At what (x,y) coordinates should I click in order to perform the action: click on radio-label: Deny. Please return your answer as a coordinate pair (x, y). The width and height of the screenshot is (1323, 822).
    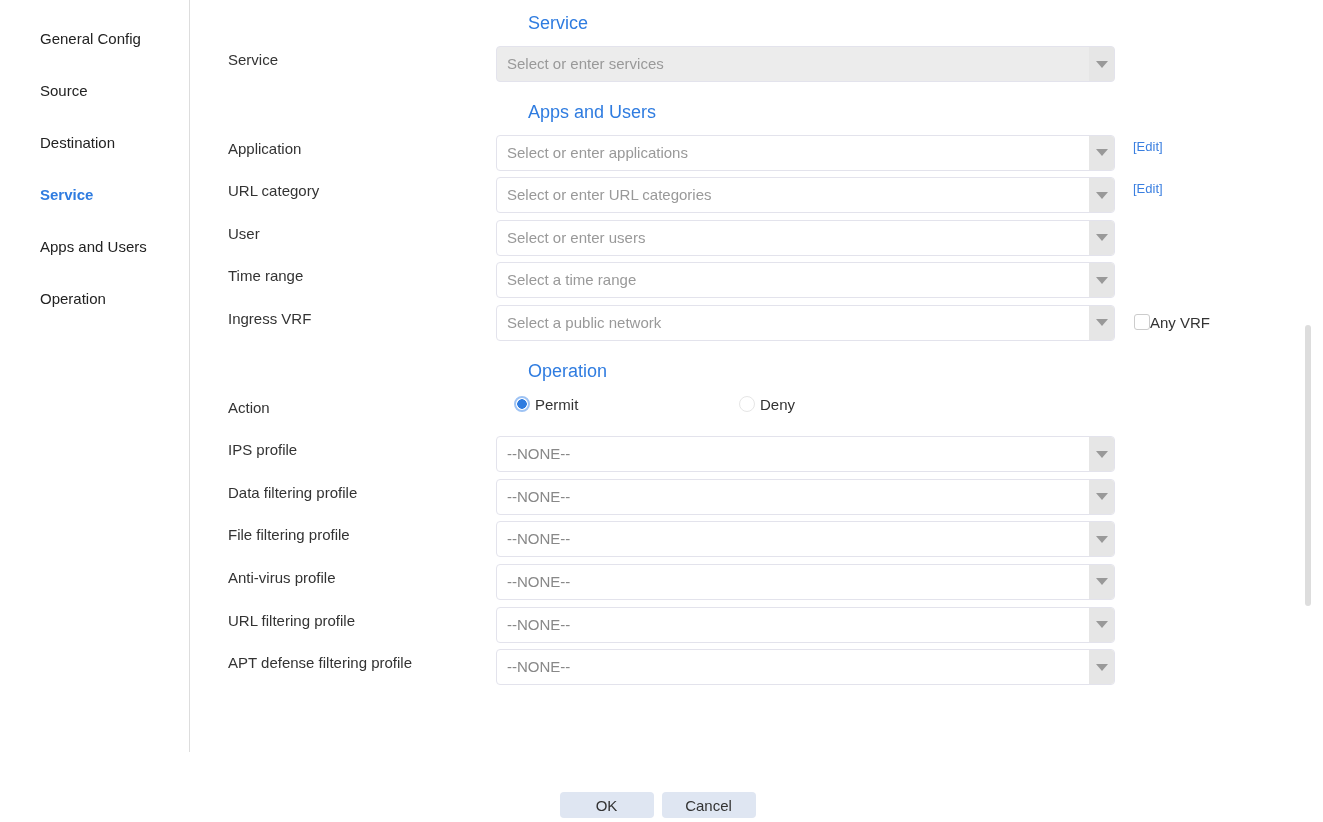
    Looking at the image, I should click on (778, 404).